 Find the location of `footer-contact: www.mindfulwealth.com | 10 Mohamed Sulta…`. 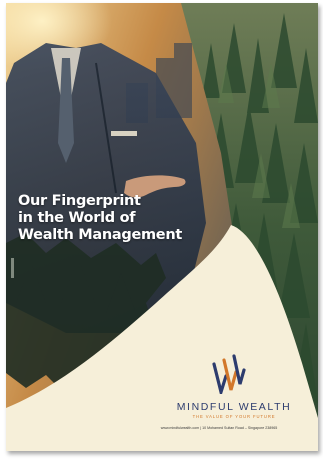

footer-contact: www.mindfulwealth.com | 10 Mohamed Sulta… is located at coordinates (219, 428).